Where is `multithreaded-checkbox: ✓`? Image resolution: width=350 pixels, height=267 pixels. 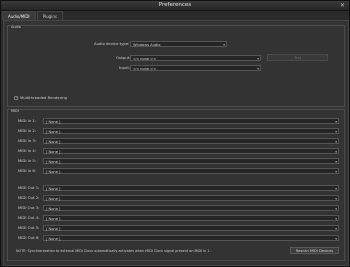 multithreaded-checkbox: ✓ is located at coordinates (16, 98).